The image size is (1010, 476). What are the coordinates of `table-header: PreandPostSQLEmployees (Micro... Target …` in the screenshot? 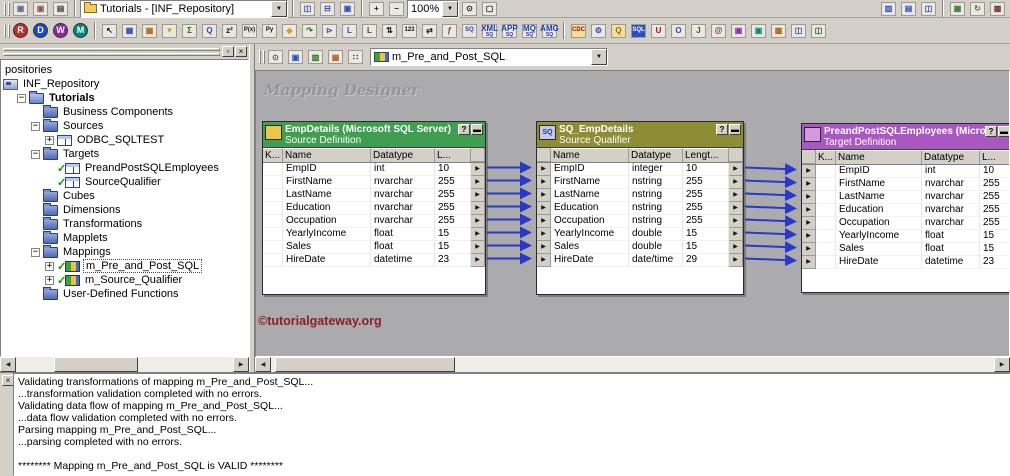 It's located at (905, 137).